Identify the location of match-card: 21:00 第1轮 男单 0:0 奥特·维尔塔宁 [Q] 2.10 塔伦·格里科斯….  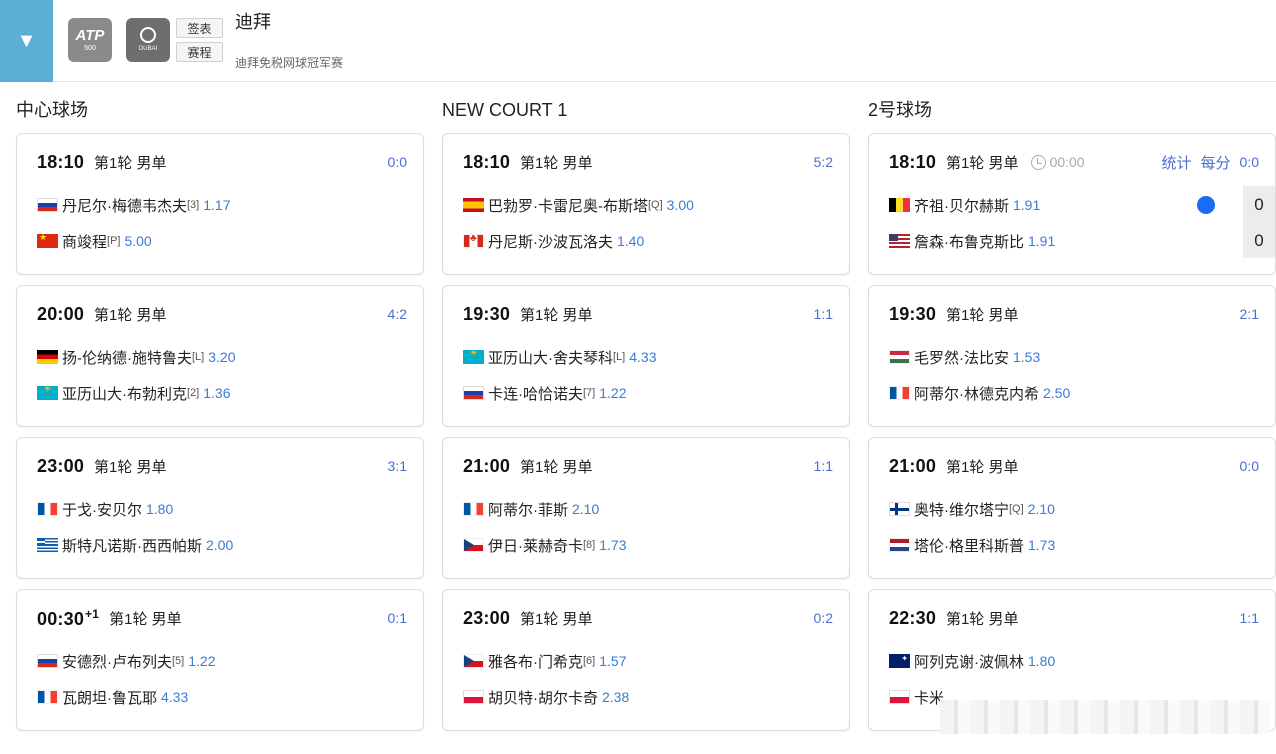
(1072, 508).